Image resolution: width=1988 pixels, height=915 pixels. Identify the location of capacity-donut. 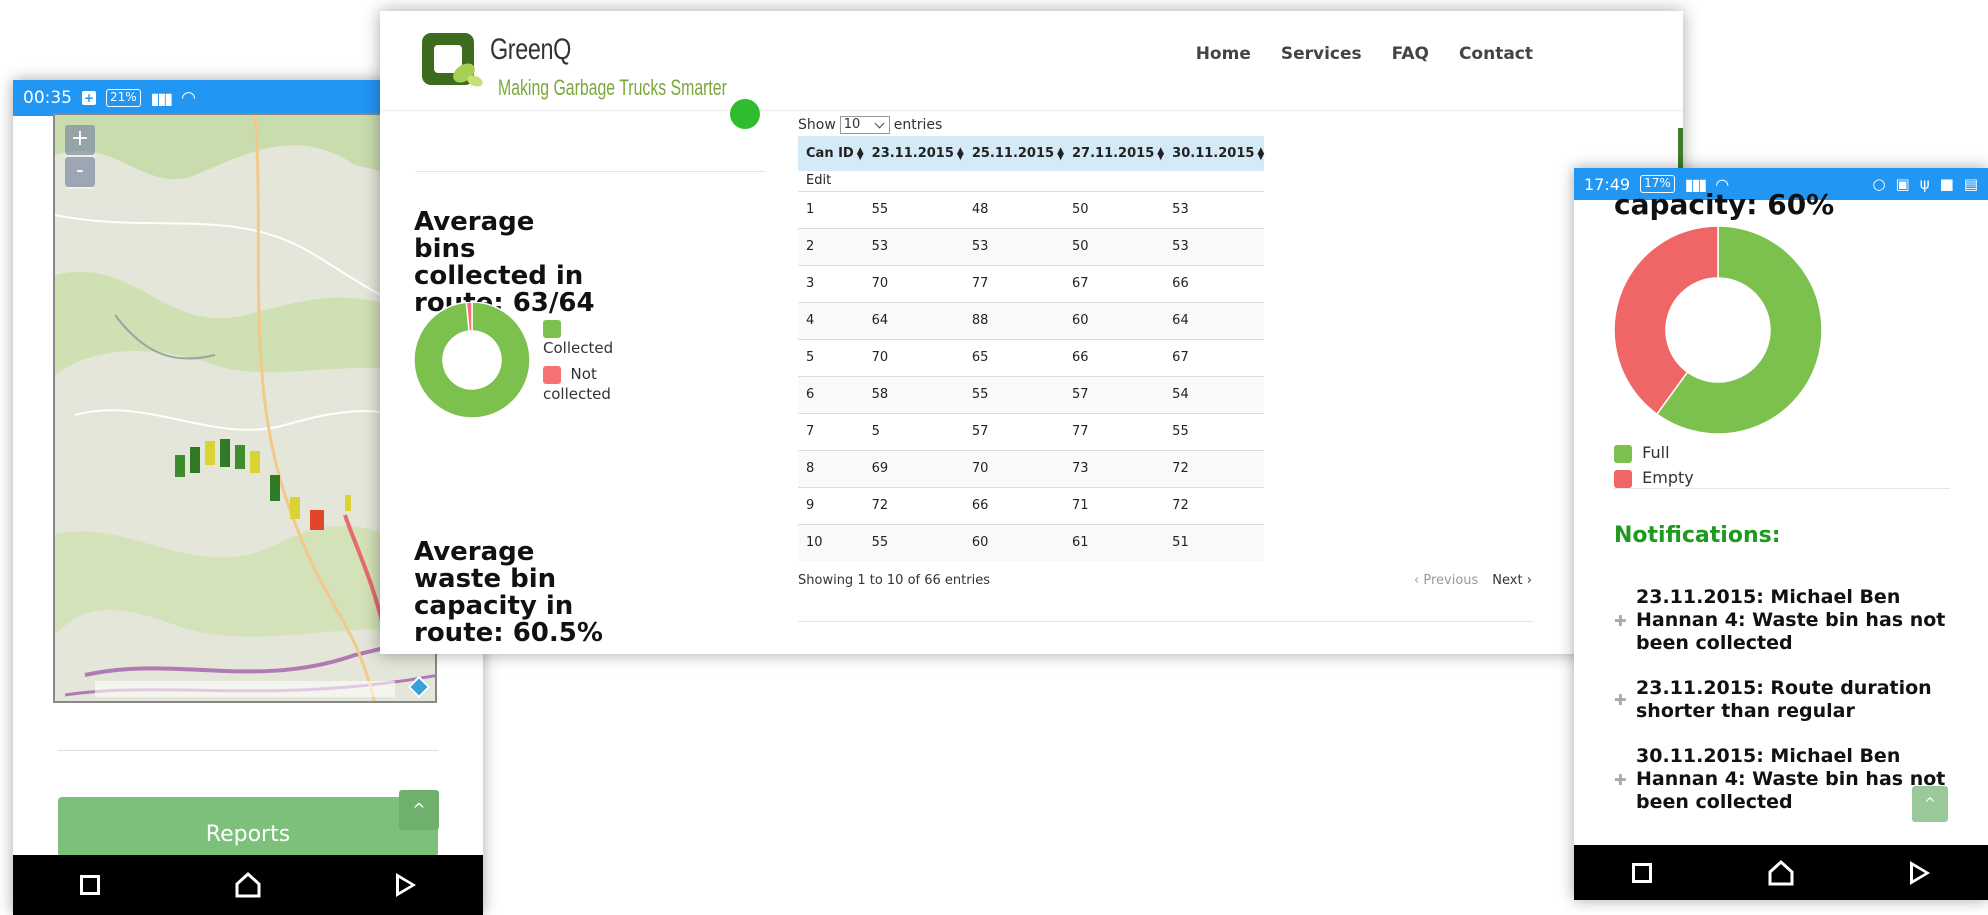
(1718, 330).